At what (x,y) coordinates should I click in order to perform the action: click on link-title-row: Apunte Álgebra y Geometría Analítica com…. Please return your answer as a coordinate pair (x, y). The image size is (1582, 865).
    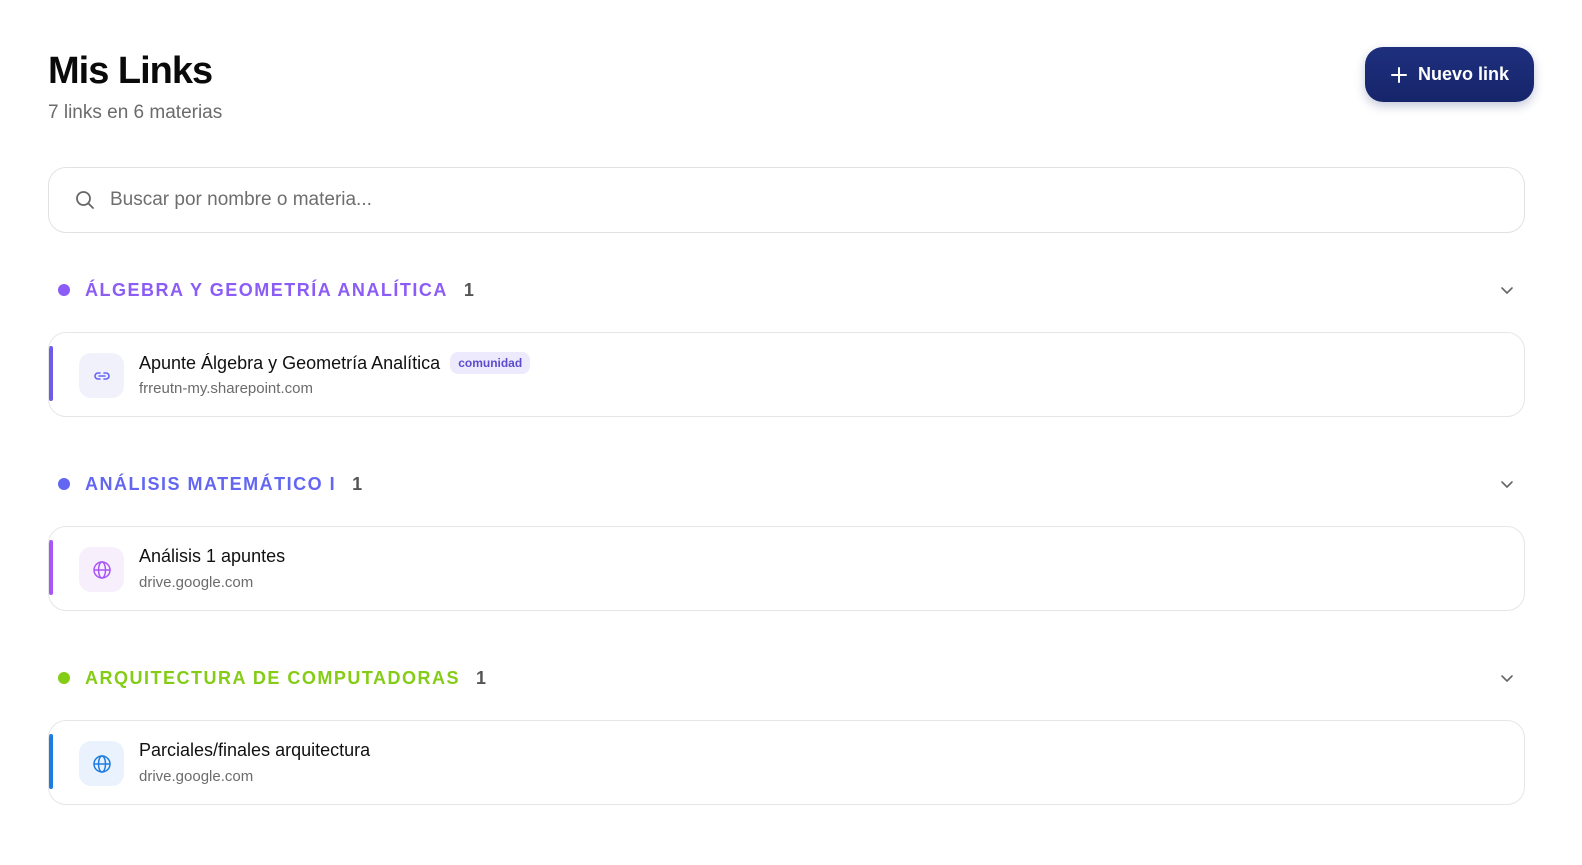
    Looking at the image, I should click on (335, 363).